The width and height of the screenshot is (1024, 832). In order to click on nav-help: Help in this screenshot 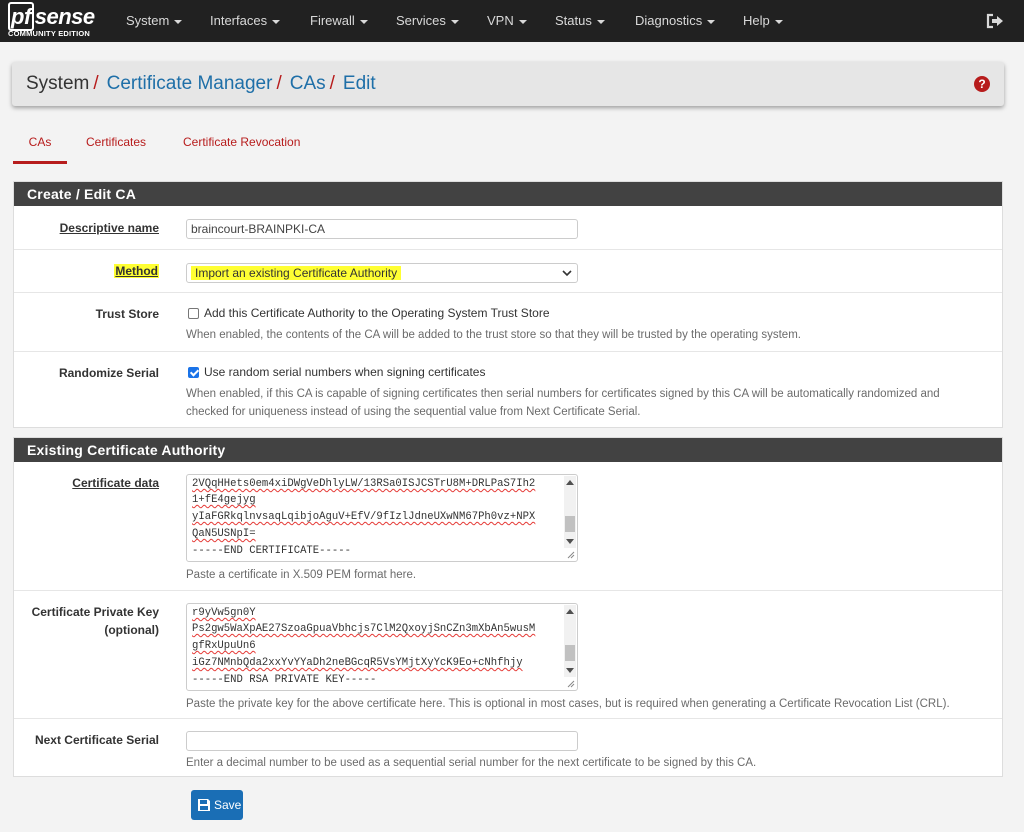, I will do `click(763, 21)`.